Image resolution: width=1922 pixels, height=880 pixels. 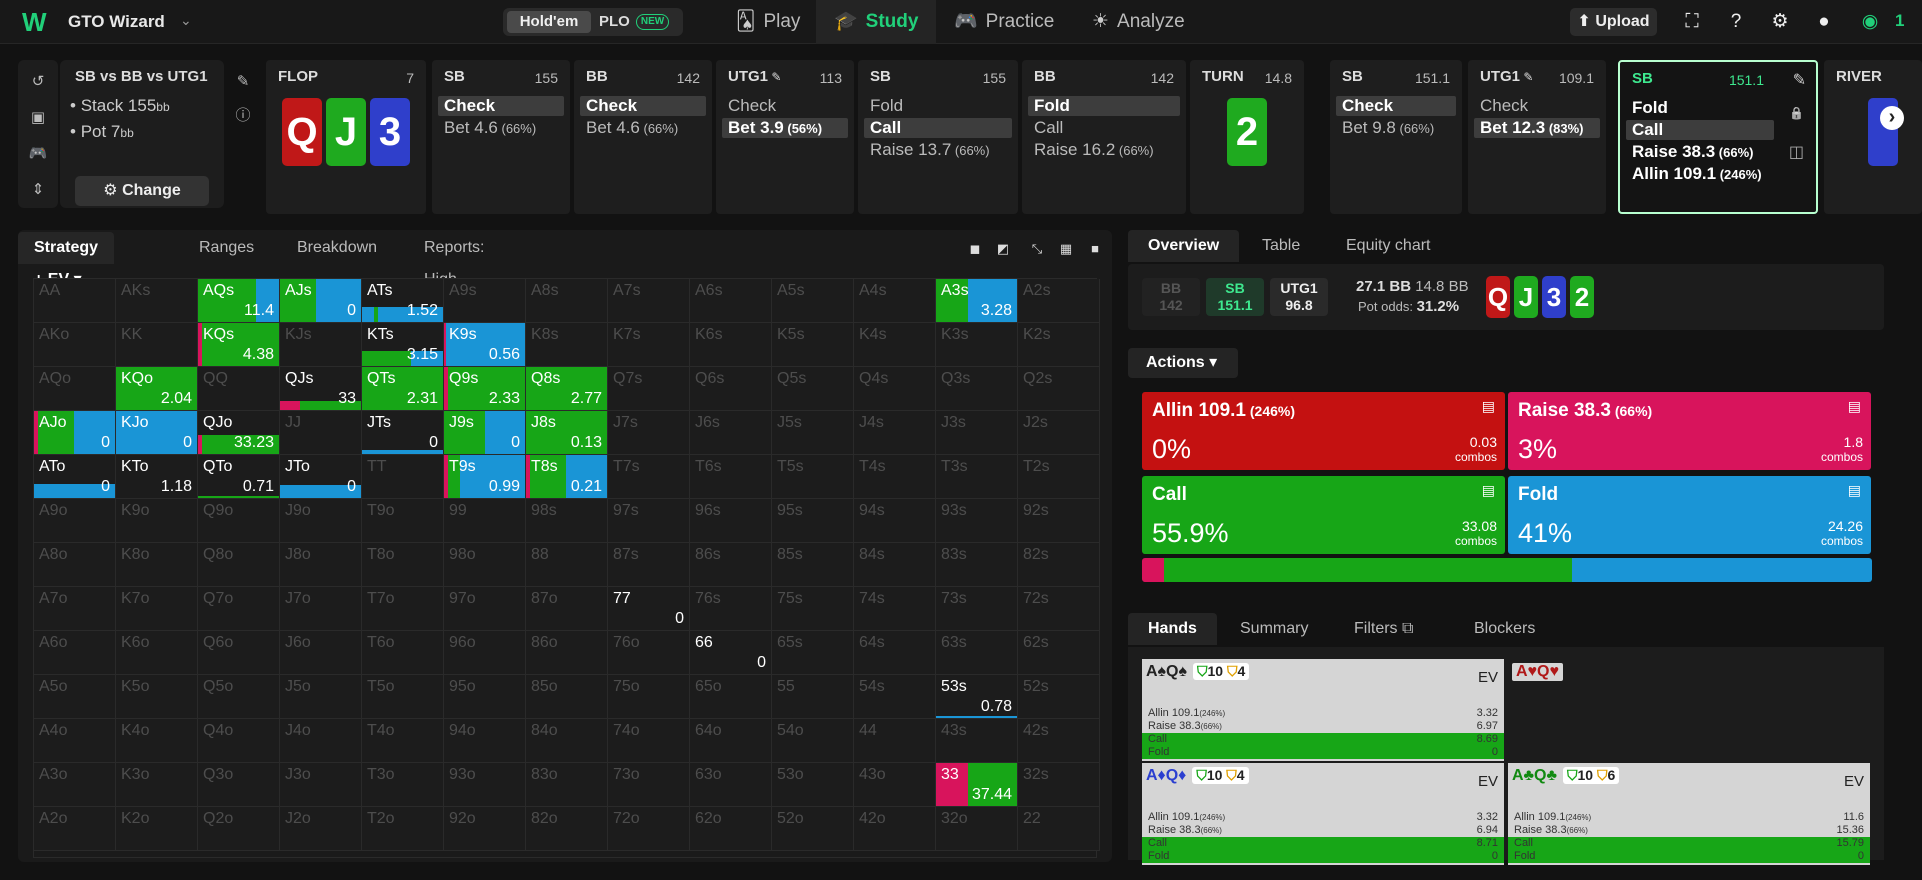 What do you see at coordinates (731, 433) in the screenshot?
I see `hand-cell: J6s` at bounding box center [731, 433].